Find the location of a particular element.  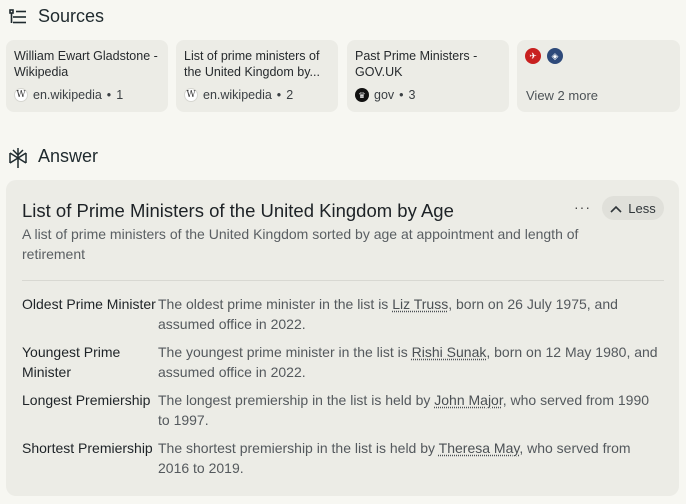

source-card-title: William Ewart Gladstone - Wikipedia is located at coordinates (86, 64).